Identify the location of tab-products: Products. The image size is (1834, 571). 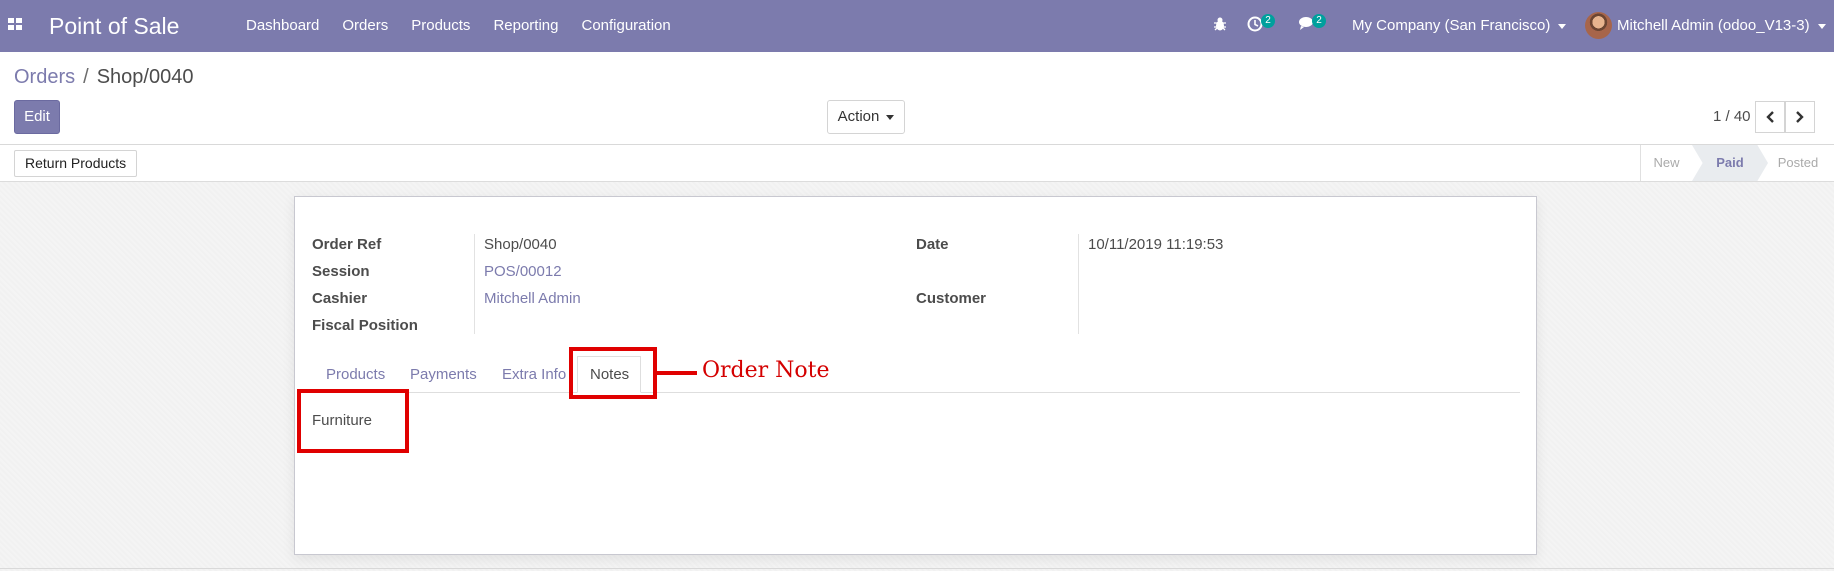
(355, 374).